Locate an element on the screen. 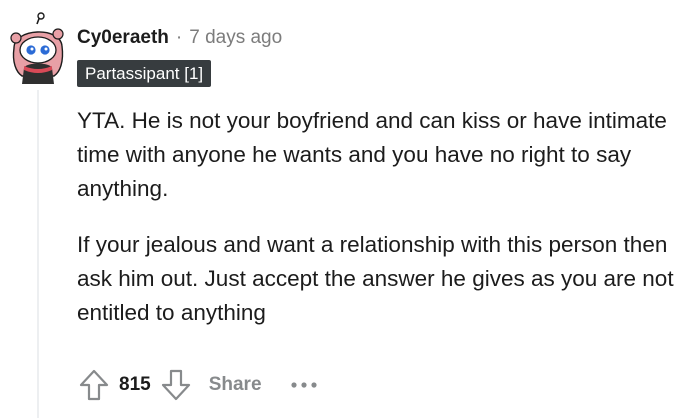 Image resolution: width=700 pixels, height=418 pixels. more-options-icon is located at coordinates (303, 385).